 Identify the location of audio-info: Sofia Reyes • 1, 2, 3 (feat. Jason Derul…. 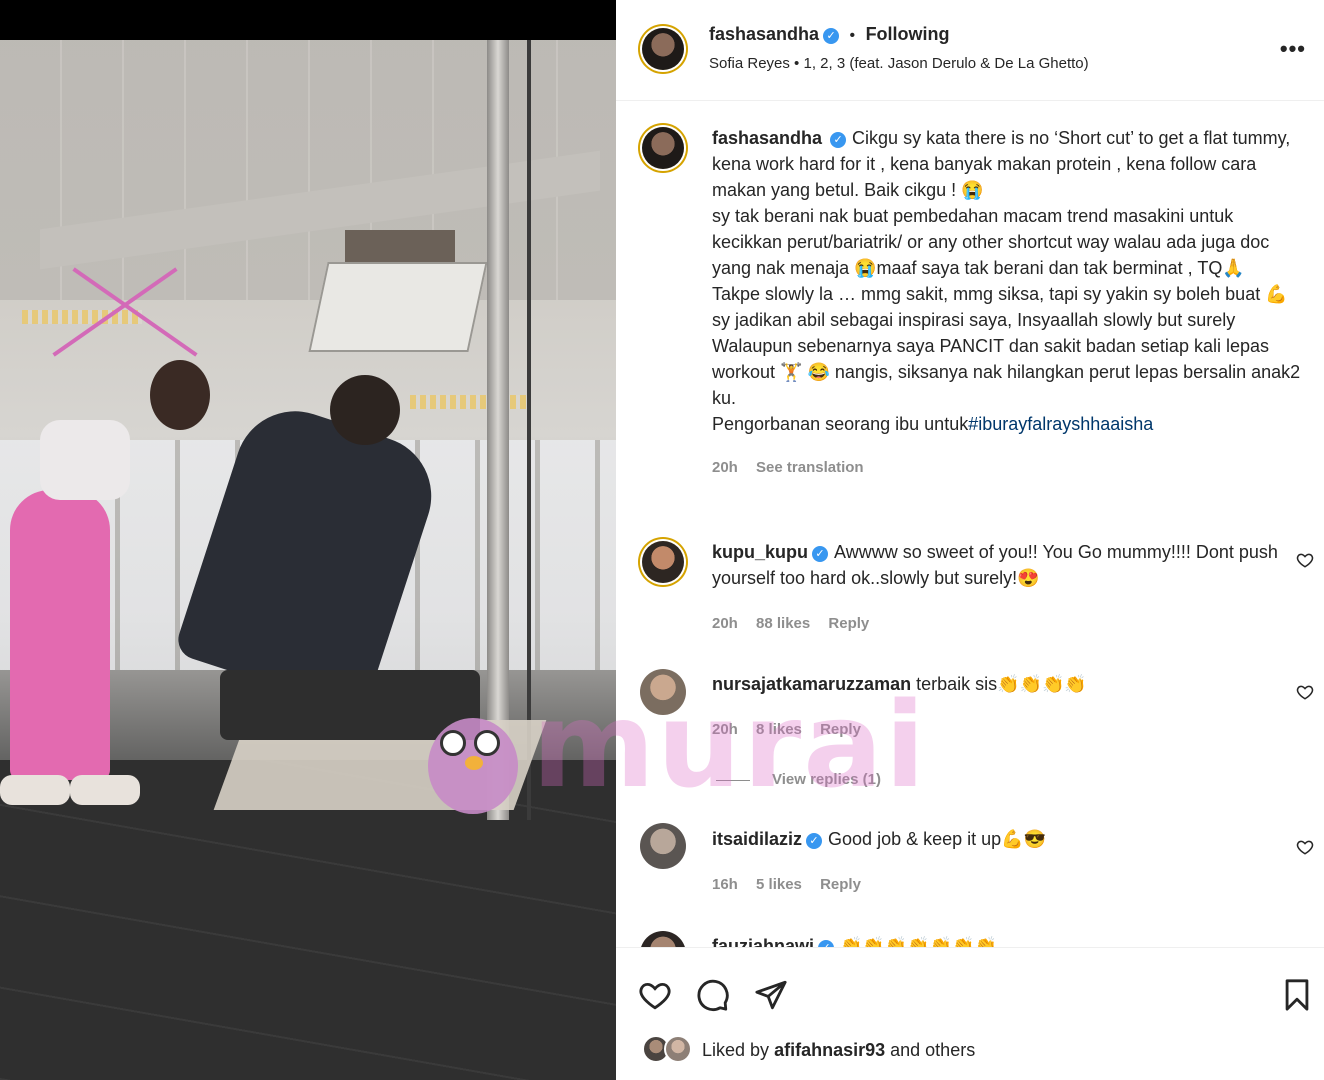
(899, 63).